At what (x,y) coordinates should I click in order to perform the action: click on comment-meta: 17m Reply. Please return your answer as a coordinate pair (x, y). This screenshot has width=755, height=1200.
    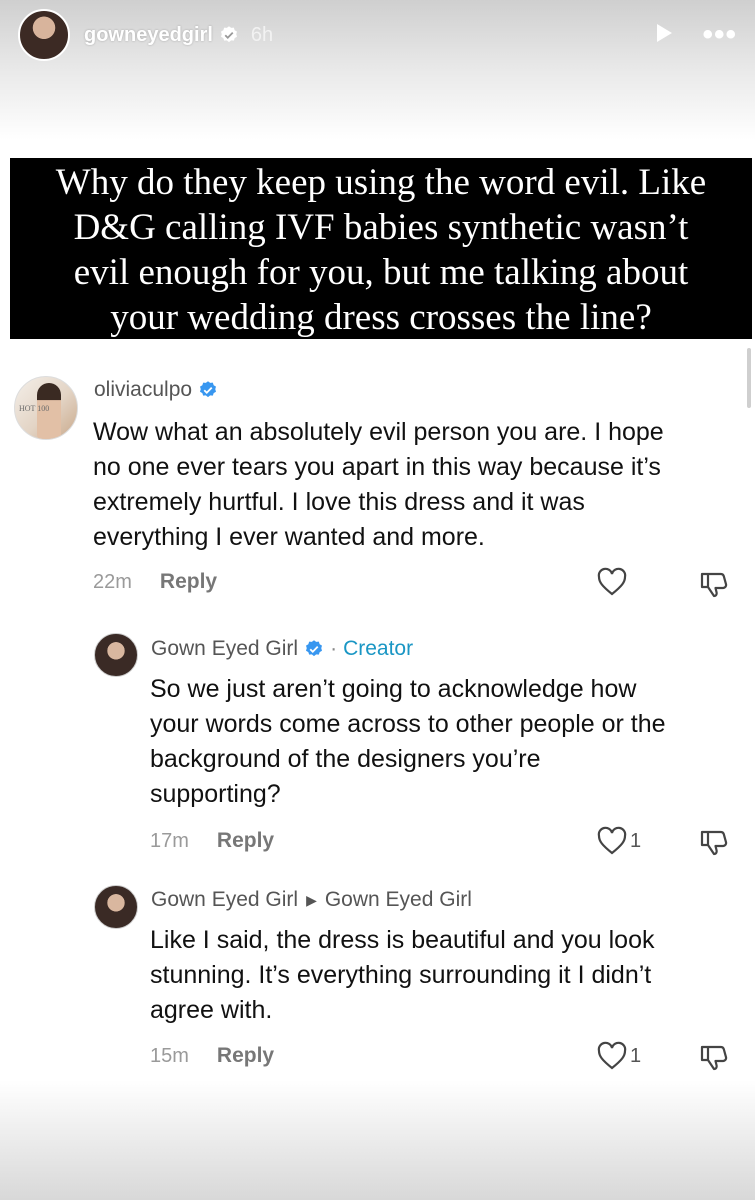
    Looking at the image, I should click on (212, 841).